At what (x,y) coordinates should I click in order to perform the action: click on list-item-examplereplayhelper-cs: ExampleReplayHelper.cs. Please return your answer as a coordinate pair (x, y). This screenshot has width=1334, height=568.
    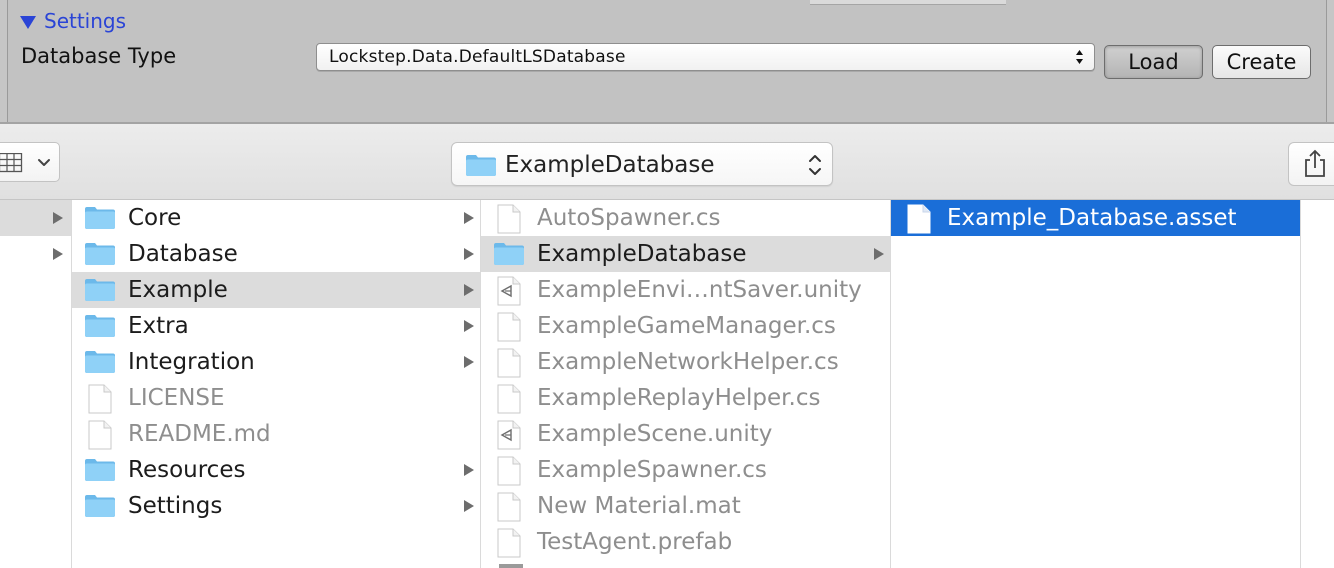
    Looking at the image, I should click on (685, 398).